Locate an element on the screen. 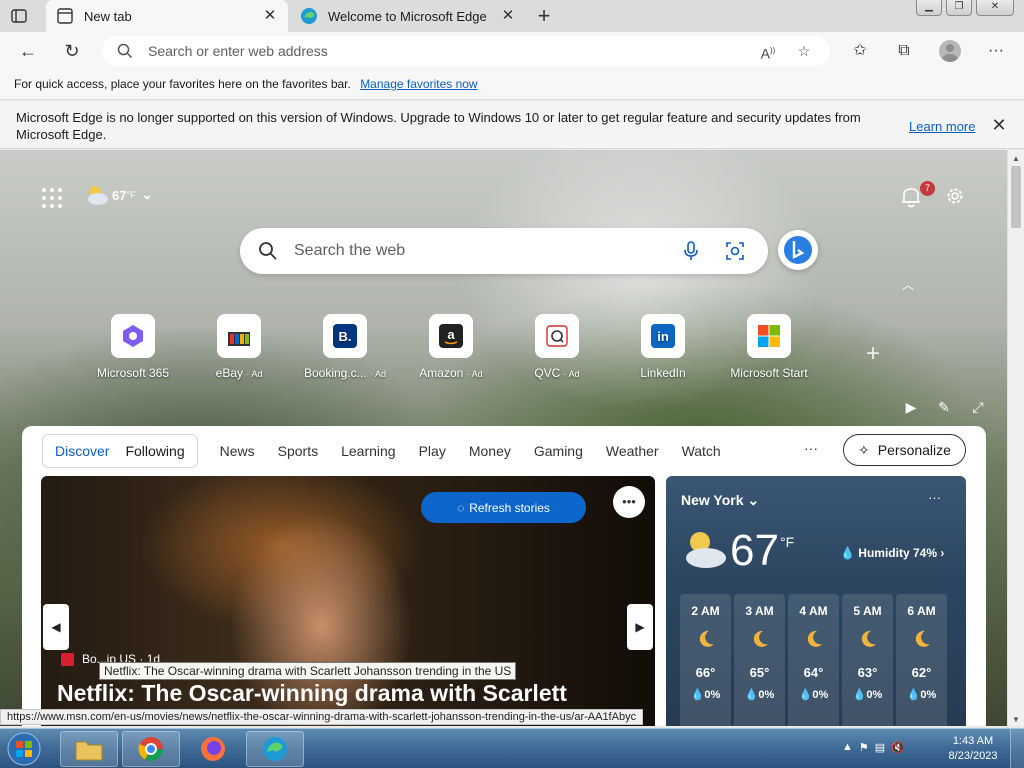 Image resolution: width=1024 pixels, height=768 pixels. taskbar-edge is located at coordinates (275, 749).